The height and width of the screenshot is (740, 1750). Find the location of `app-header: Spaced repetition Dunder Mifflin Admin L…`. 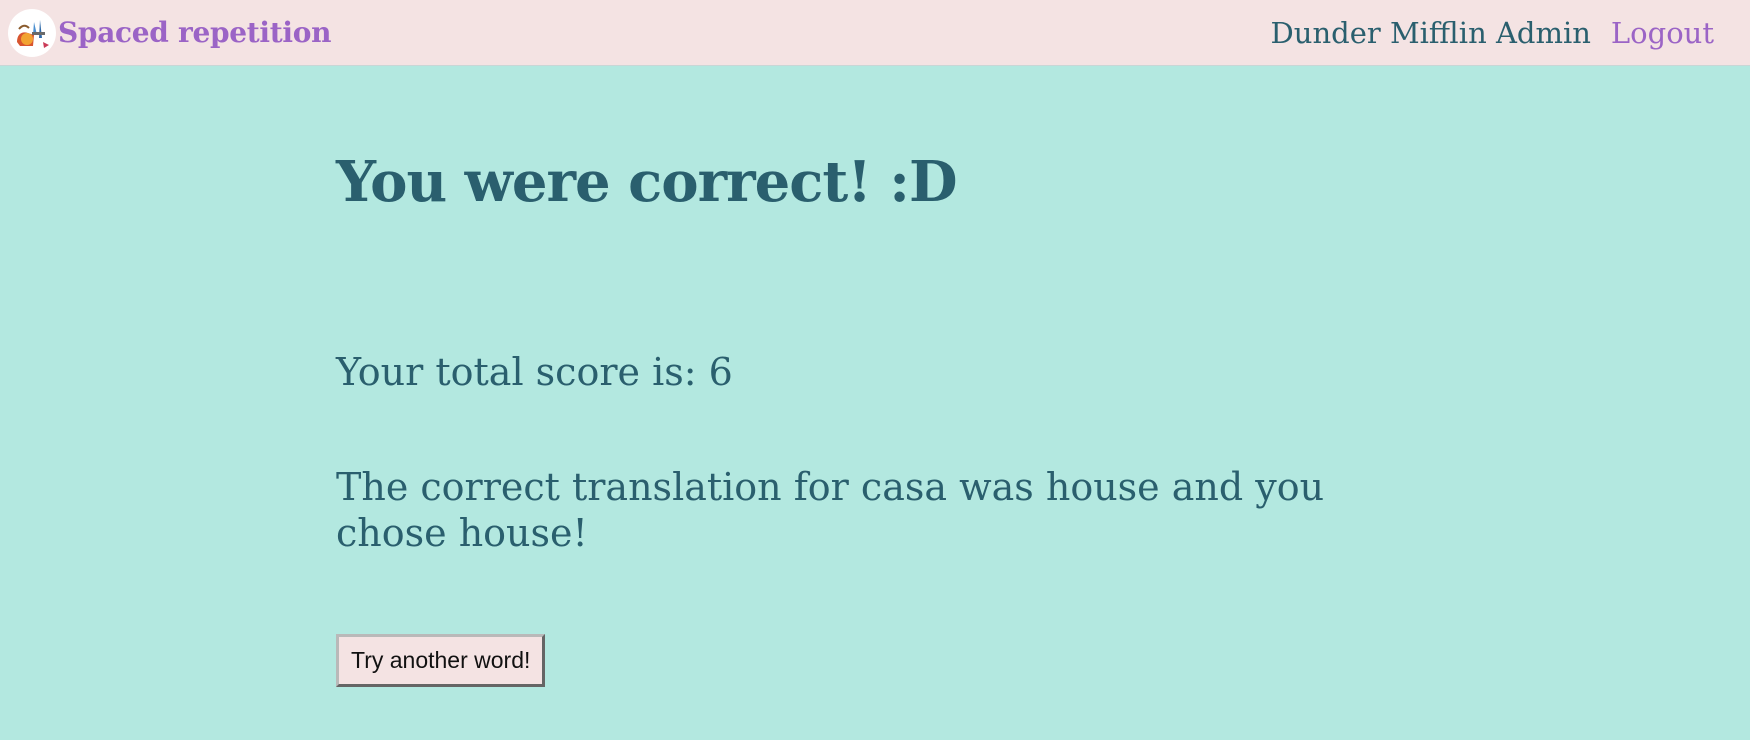

app-header: Spaced repetition Dunder Mifflin Admin L… is located at coordinates (875, 33).